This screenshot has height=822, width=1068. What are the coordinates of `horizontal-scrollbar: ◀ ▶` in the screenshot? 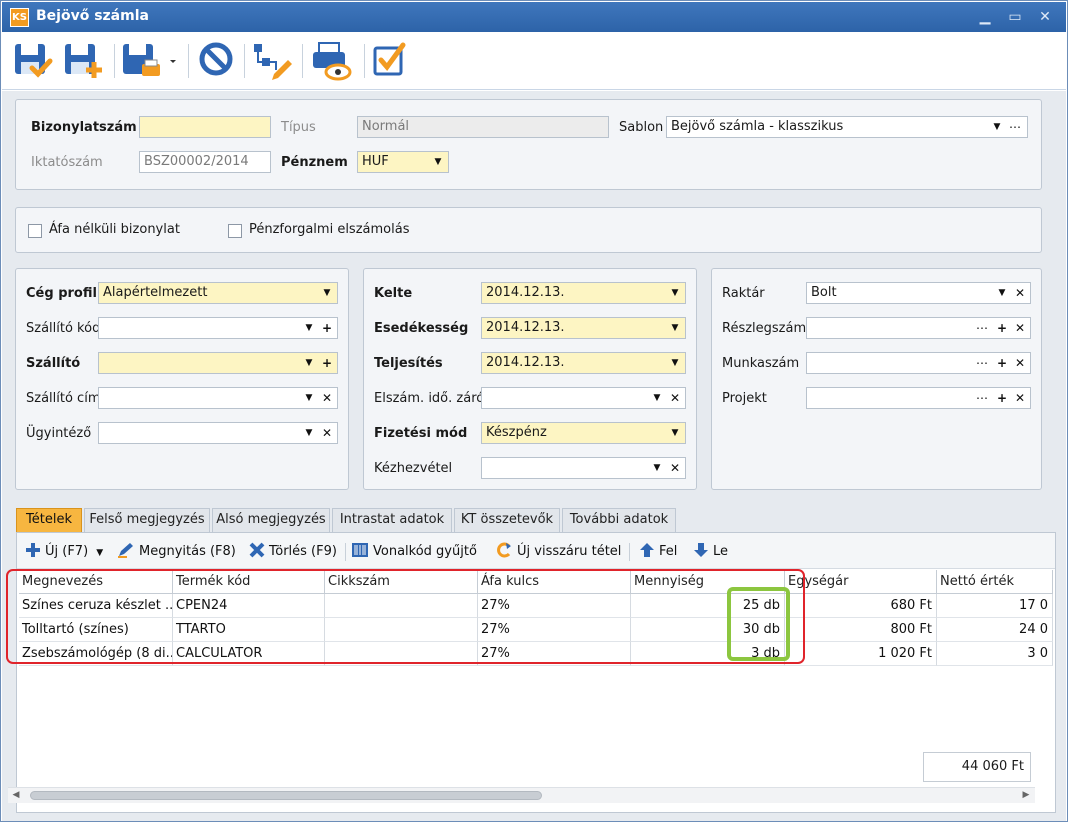 It's located at (521, 795).